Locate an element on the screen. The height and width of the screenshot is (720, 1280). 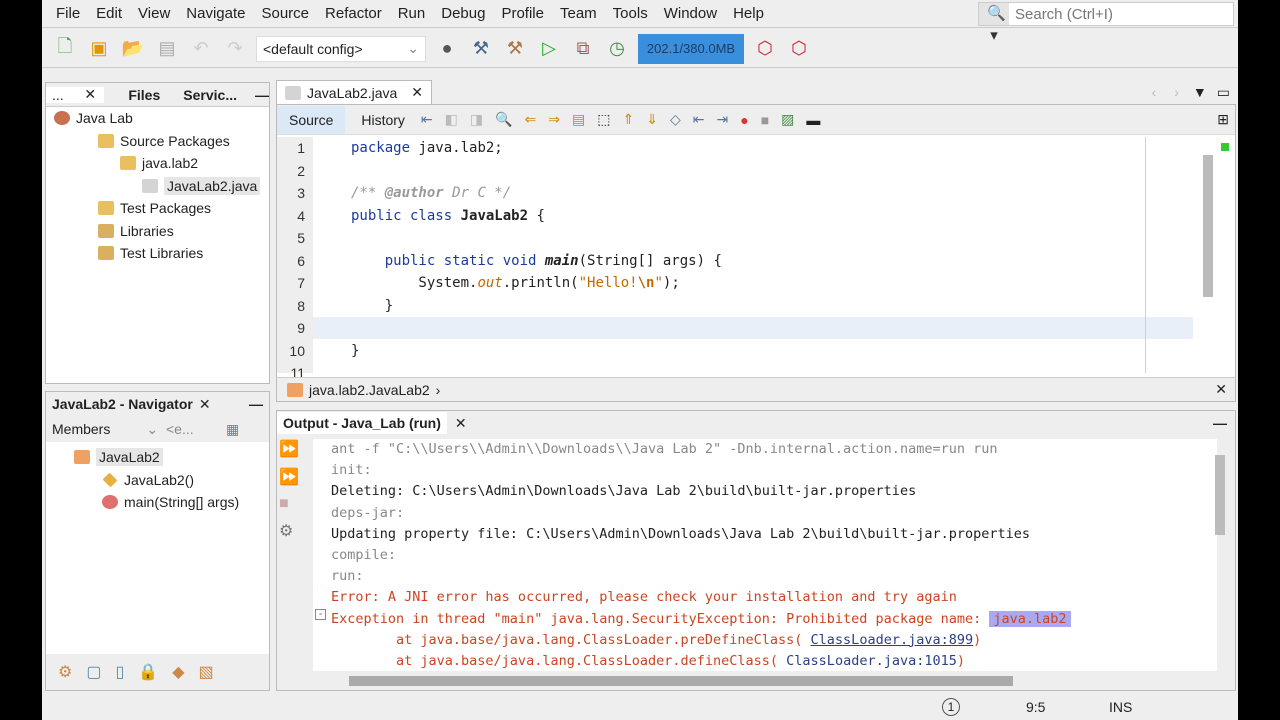
navigator-title: JavaLab2 - Navigator is located at coordinates (122, 404).